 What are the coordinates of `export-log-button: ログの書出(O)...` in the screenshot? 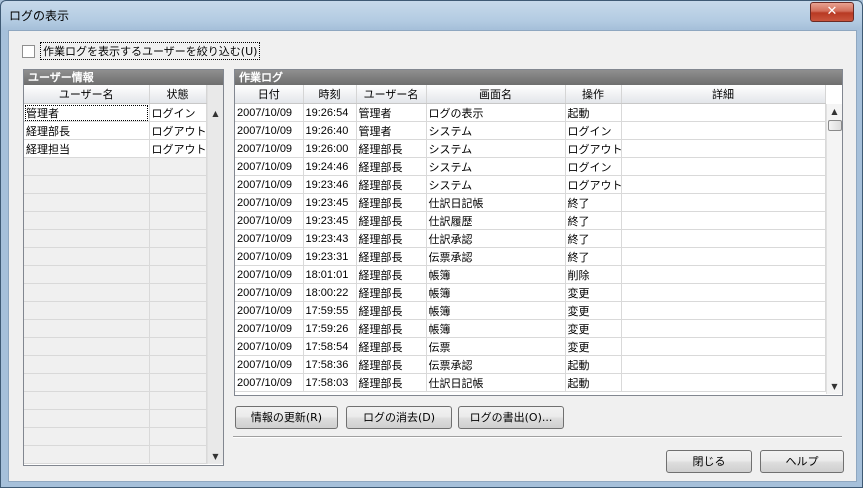 It's located at (511, 417).